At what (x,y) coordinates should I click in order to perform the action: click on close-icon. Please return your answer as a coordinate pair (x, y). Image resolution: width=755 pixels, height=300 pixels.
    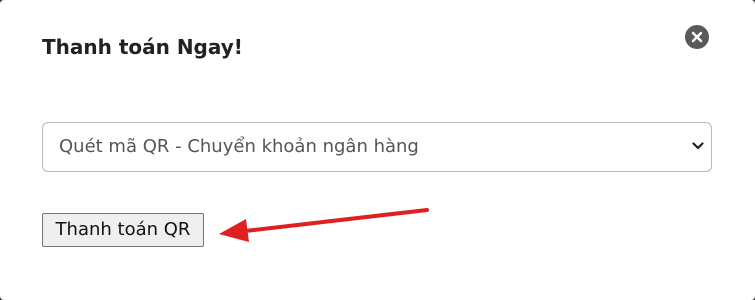
    Looking at the image, I should click on (697, 37).